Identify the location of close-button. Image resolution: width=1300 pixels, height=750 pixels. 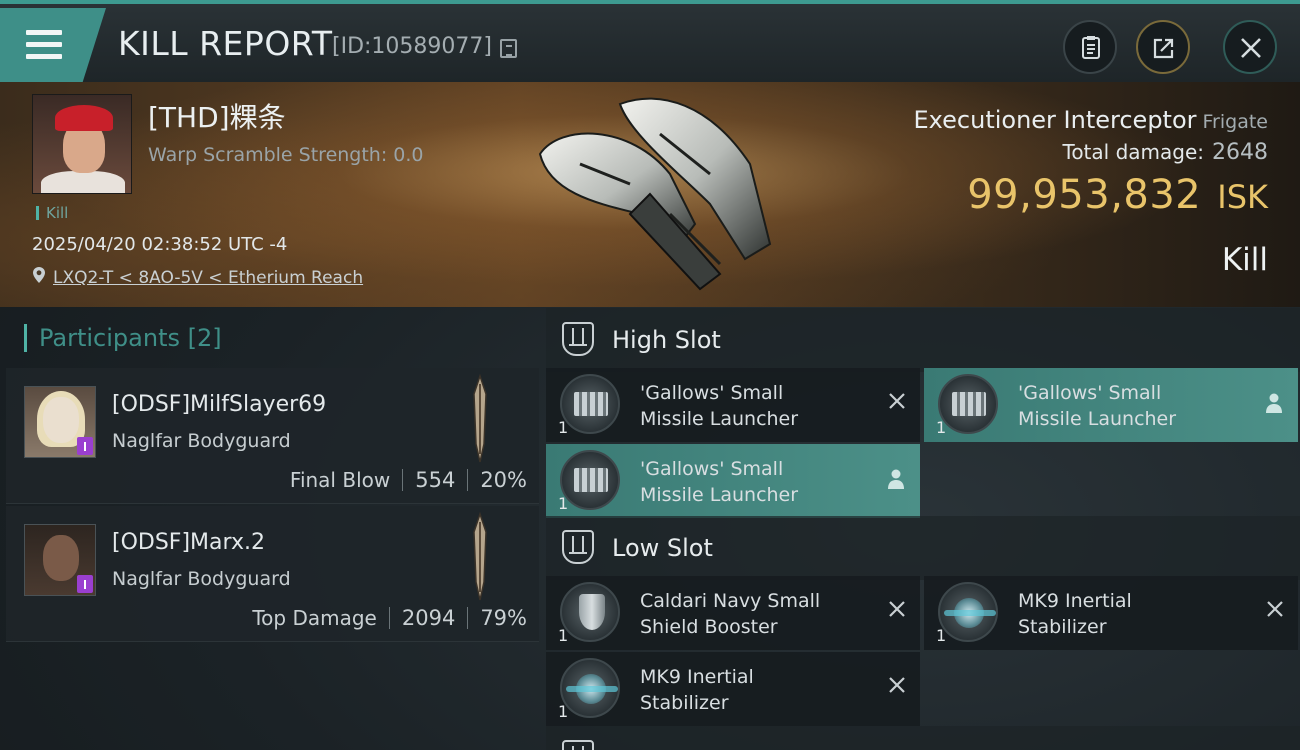
(1250, 47).